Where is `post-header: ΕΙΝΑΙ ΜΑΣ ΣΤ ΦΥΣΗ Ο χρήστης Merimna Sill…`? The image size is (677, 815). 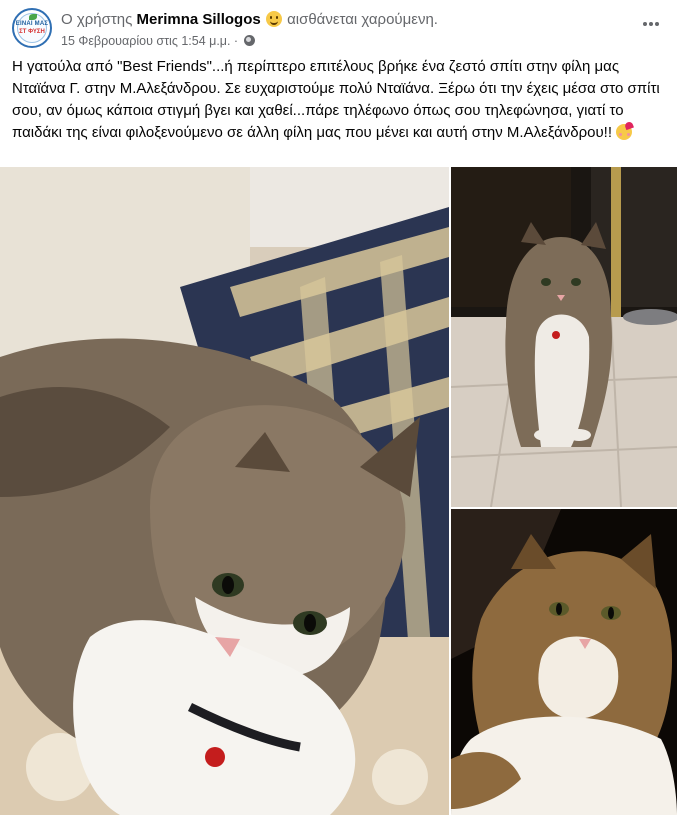
post-header: ΕΙΝΑΙ ΜΑΣ ΣΤ ΦΥΣΗ Ο χρήστης Merimna Sill… is located at coordinates (338, 30).